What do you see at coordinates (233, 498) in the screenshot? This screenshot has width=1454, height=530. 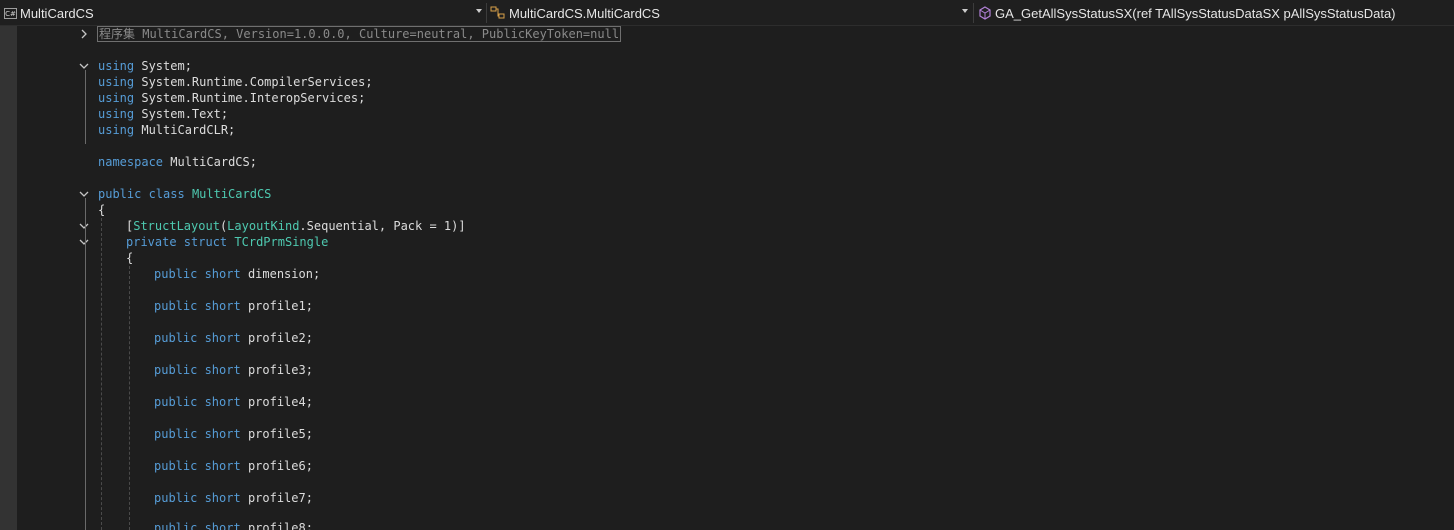 I see `field-line: public short profile7;` at bounding box center [233, 498].